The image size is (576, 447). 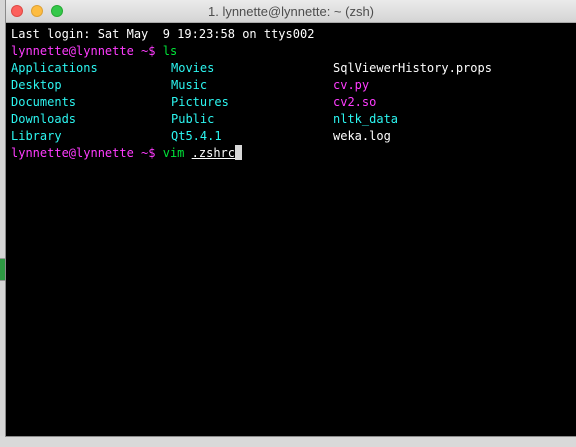 I want to click on ls-entry: Documents, so click(x=44, y=102).